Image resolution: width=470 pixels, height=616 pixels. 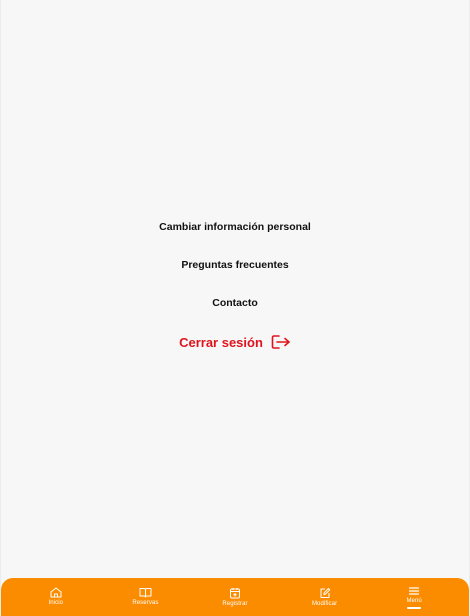 I want to click on nav-item-inicio: Inicio, so click(x=56, y=597).